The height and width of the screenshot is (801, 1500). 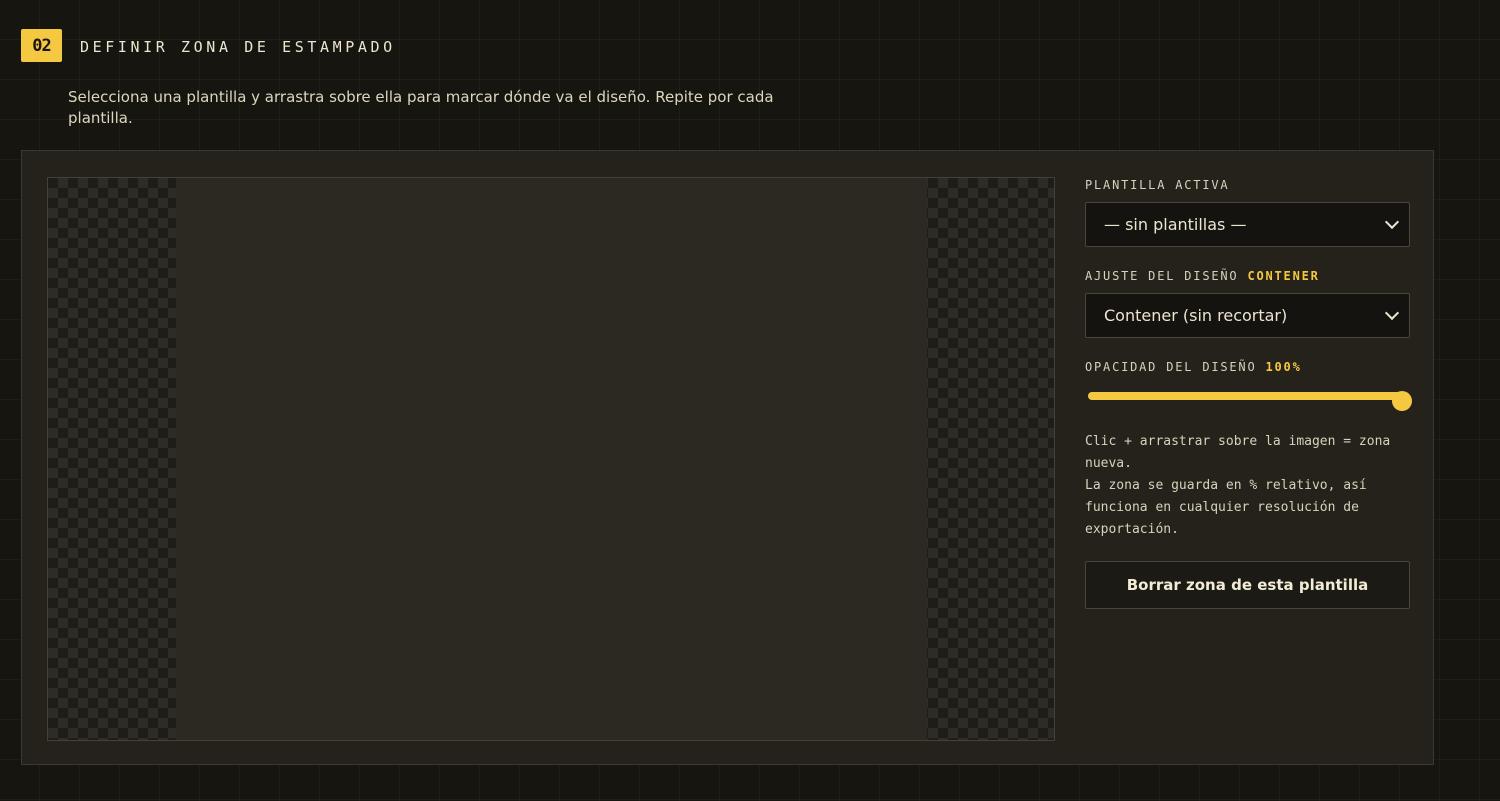 I want to click on design-fit-select: Contener (sin recortar), so click(x=1247, y=315).